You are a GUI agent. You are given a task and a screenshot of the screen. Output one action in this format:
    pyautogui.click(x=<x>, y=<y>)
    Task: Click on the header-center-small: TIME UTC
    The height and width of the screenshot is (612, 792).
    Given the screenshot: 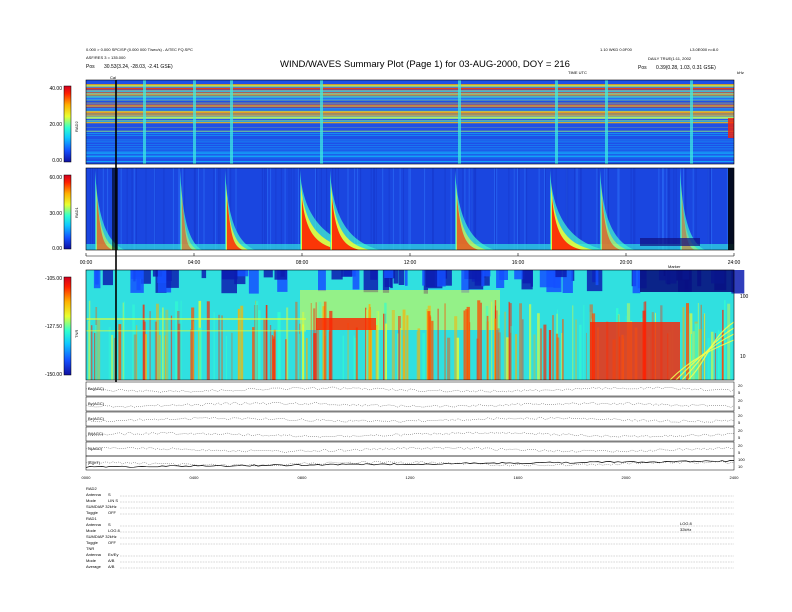 What is the action you would take?
    pyautogui.click(x=577, y=72)
    